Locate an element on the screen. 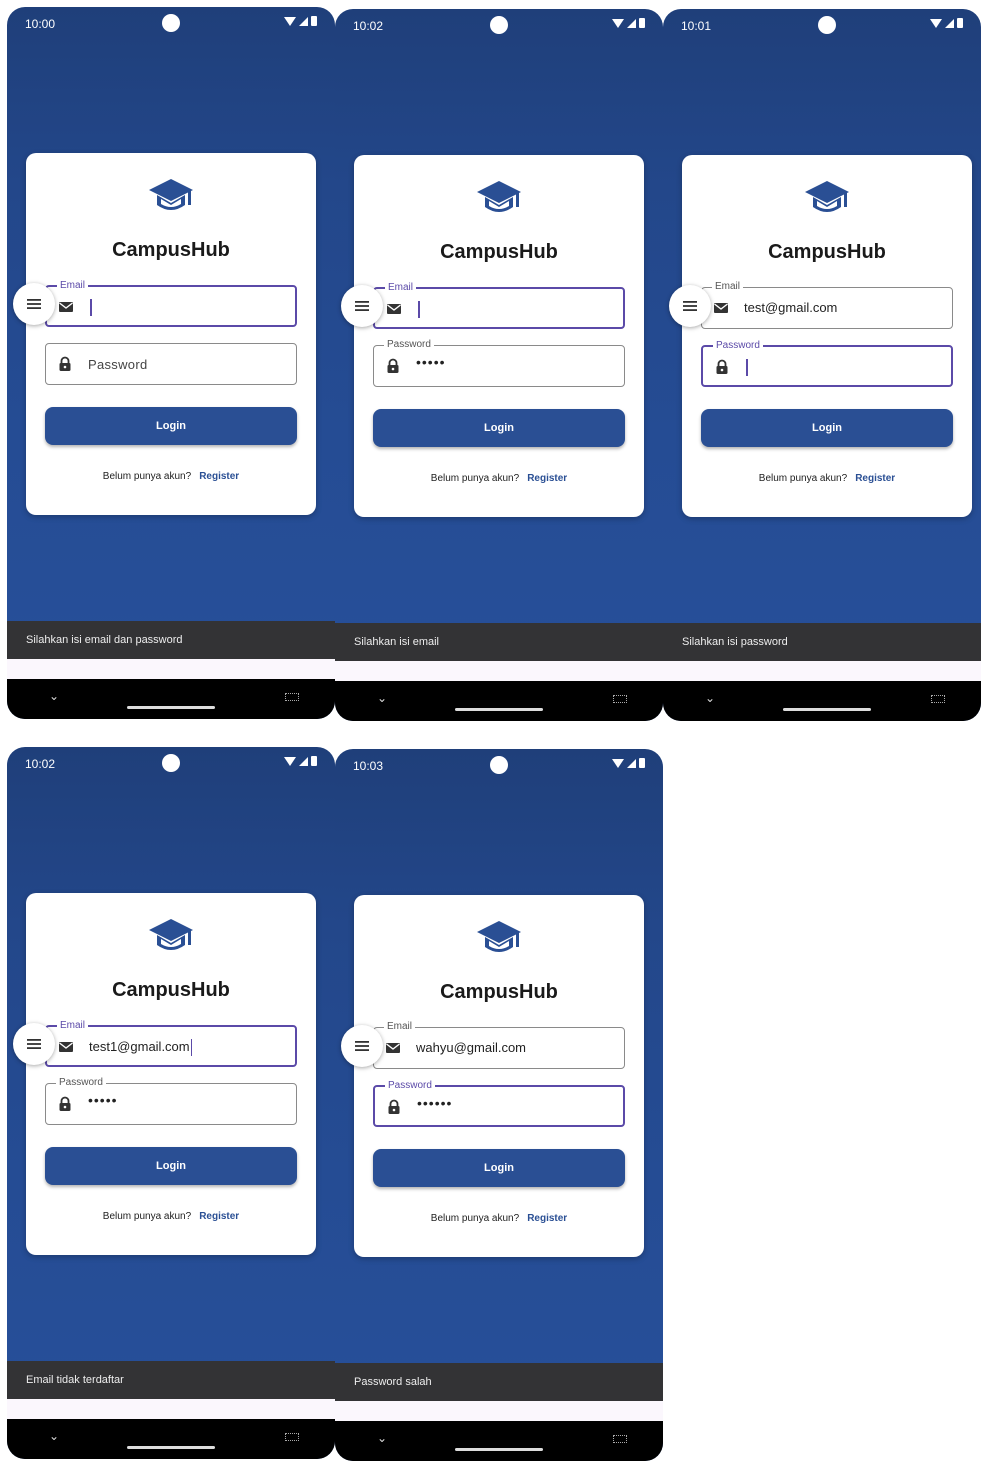 This screenshot has height=1461, width=981. battery-icon is located at coordinates (314, 761).